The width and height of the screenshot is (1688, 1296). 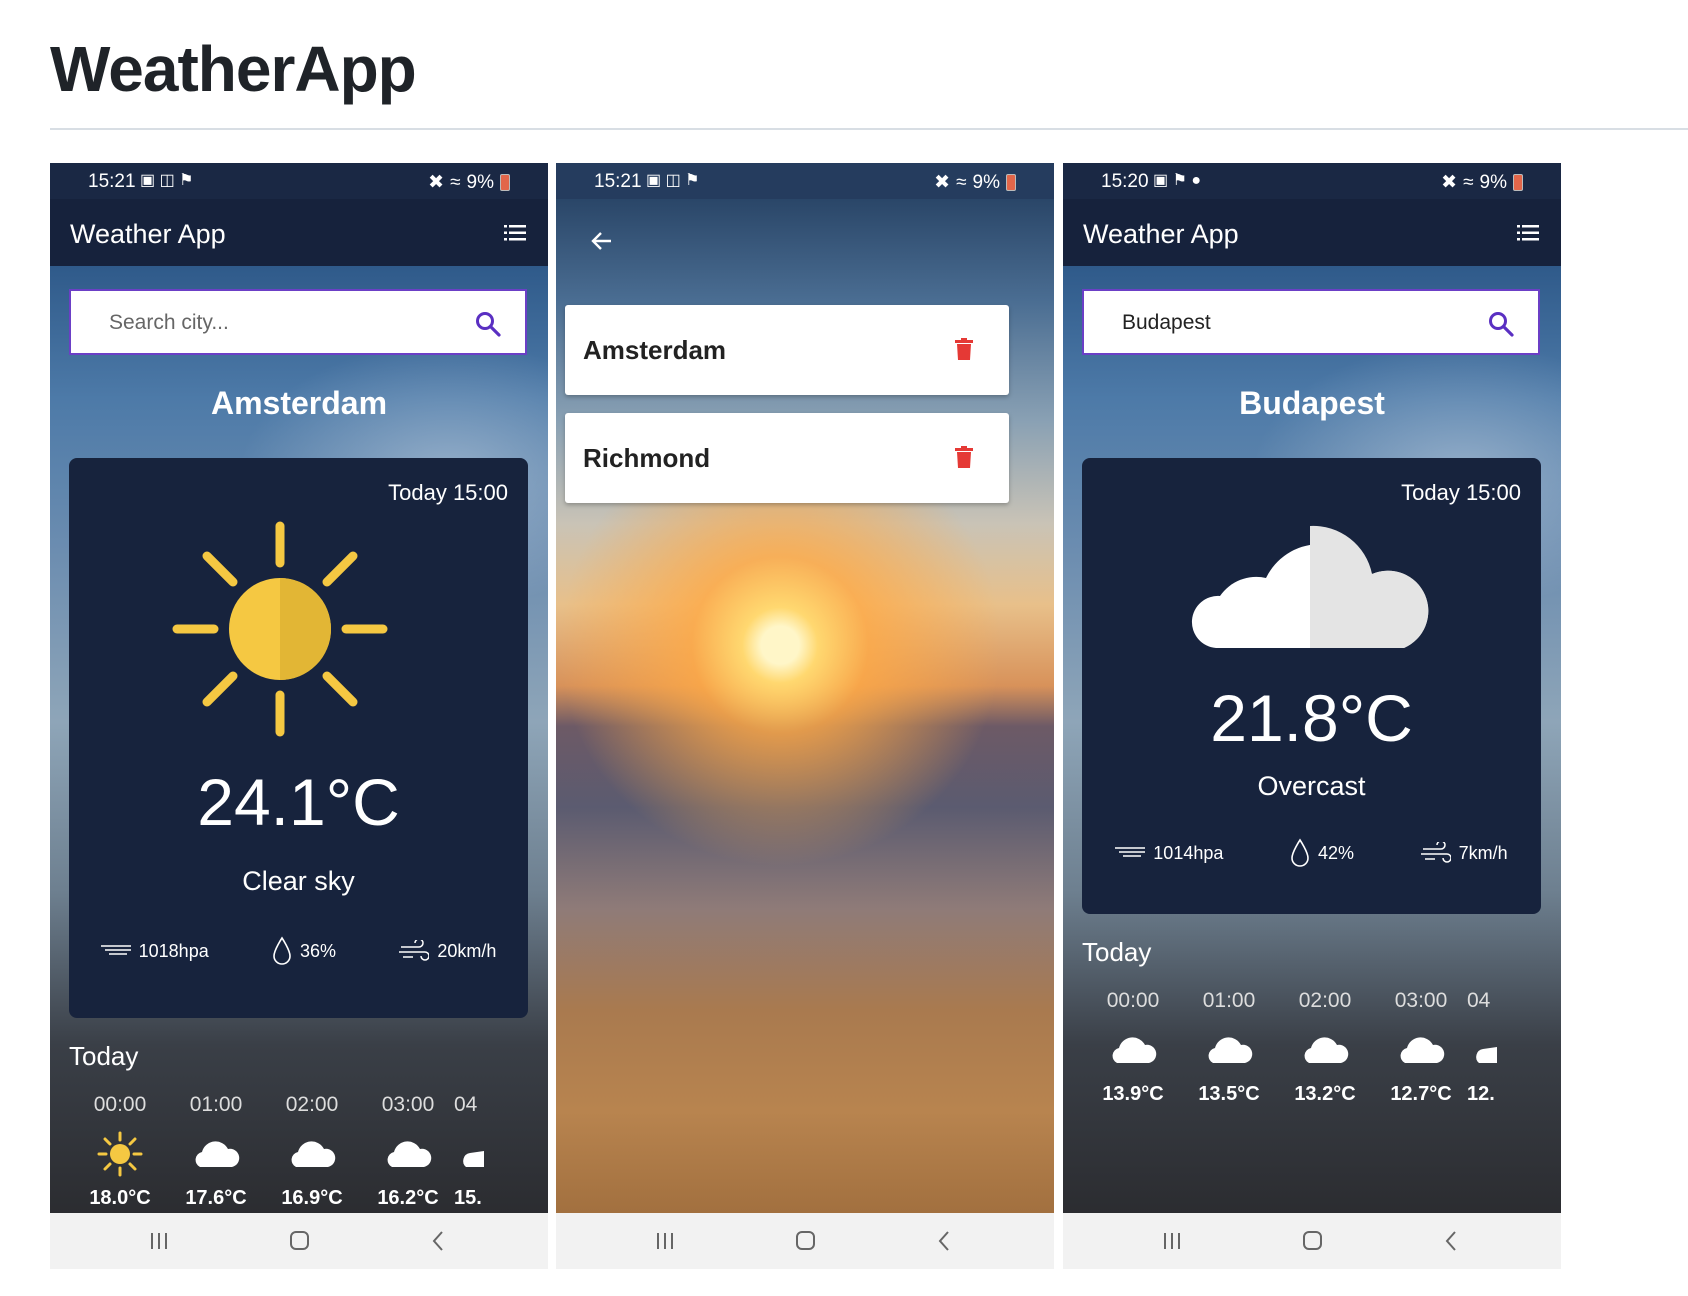 What do you see at coordinates (1325, 1094) in the screenshot?
I see `hour-temp: 13.2°C` at bounding box center [1325, 1094].